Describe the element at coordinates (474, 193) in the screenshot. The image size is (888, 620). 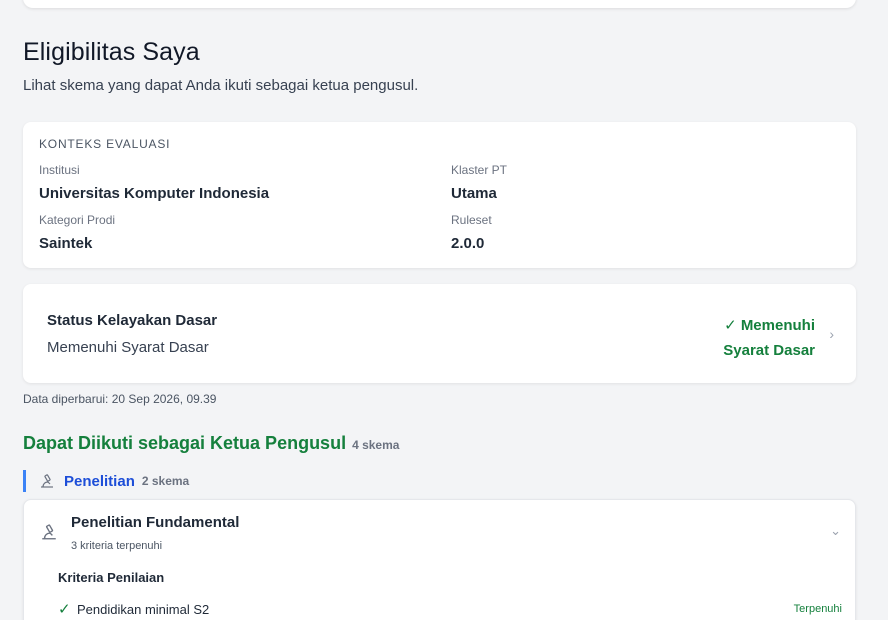
I see `cluster-value: Utama` at that location.